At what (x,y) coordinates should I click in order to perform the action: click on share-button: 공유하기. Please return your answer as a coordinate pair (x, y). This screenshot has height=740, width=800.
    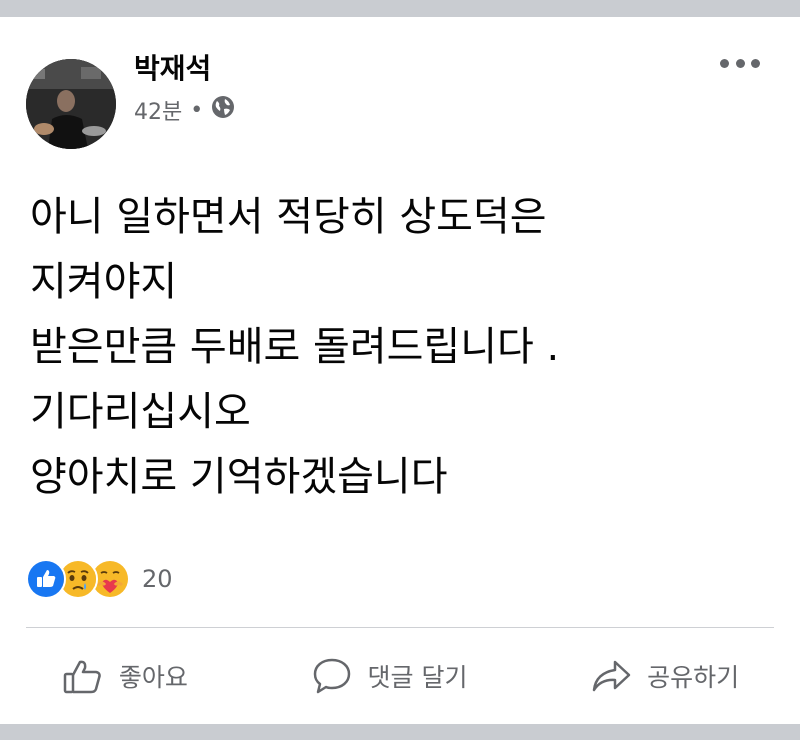
    Looking at the image, I should click on (664, 676).